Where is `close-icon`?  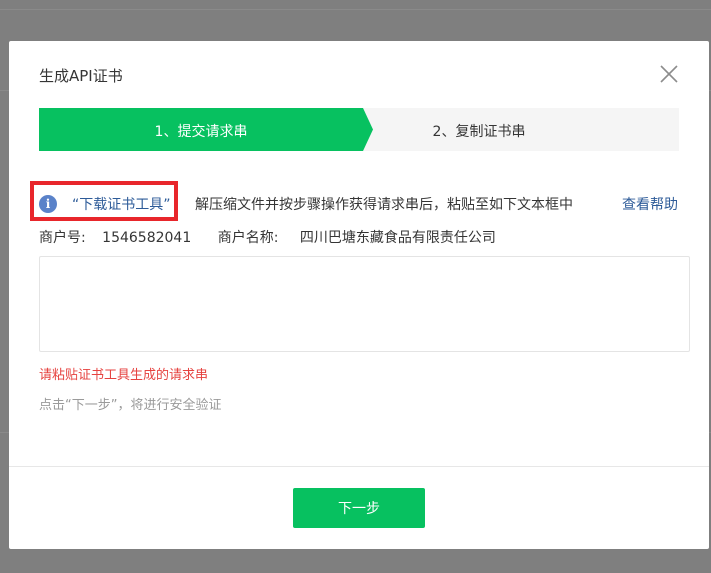 close-icon is located at coordinates (669, 74).